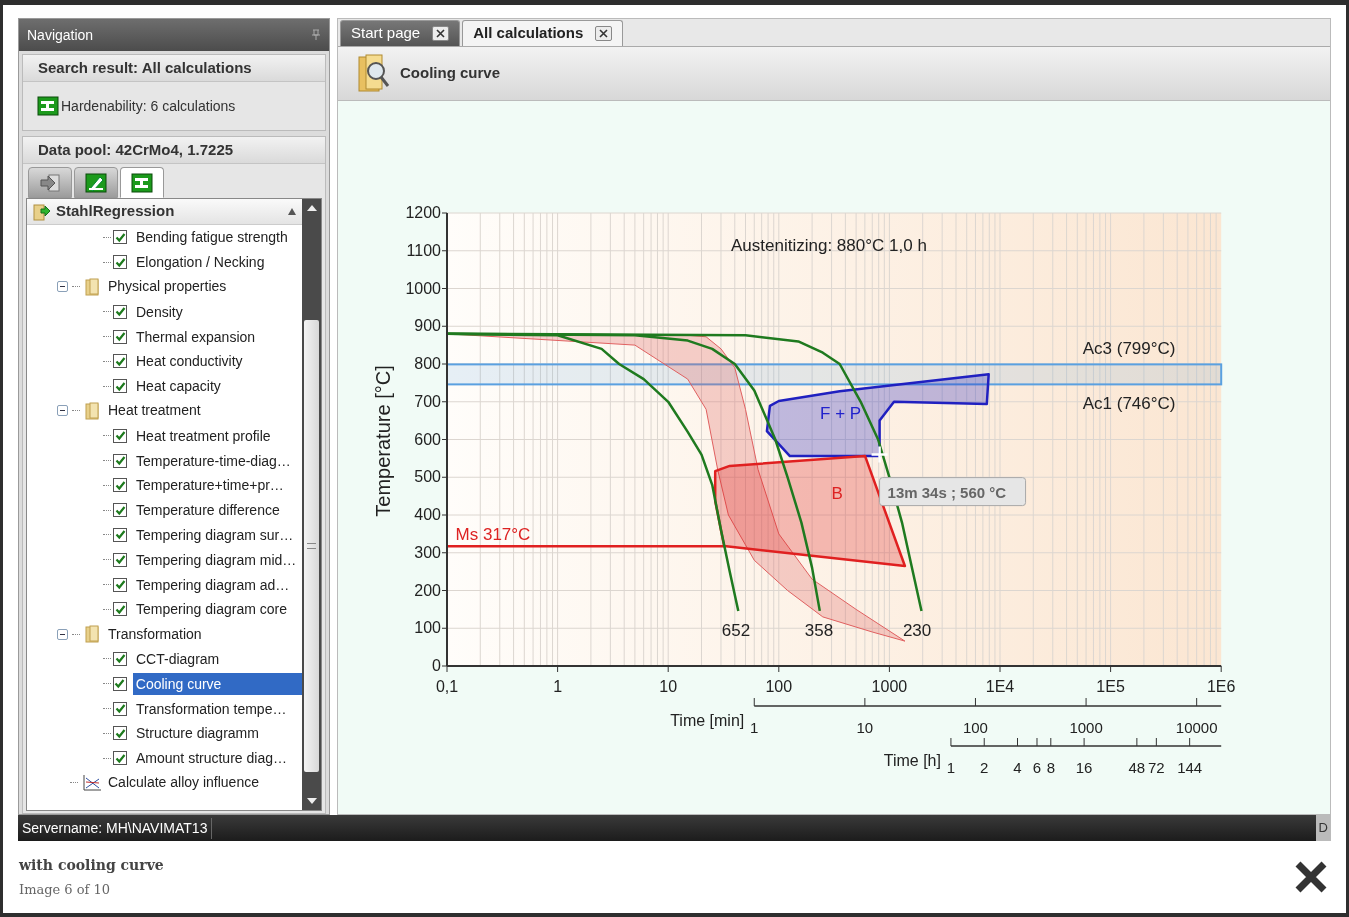 The width and height of the screenshot is (1349, 917). Describe the element at coordinates (178, 658) in the screenshot. I see `tree-item: CCT-diagram` at that location.